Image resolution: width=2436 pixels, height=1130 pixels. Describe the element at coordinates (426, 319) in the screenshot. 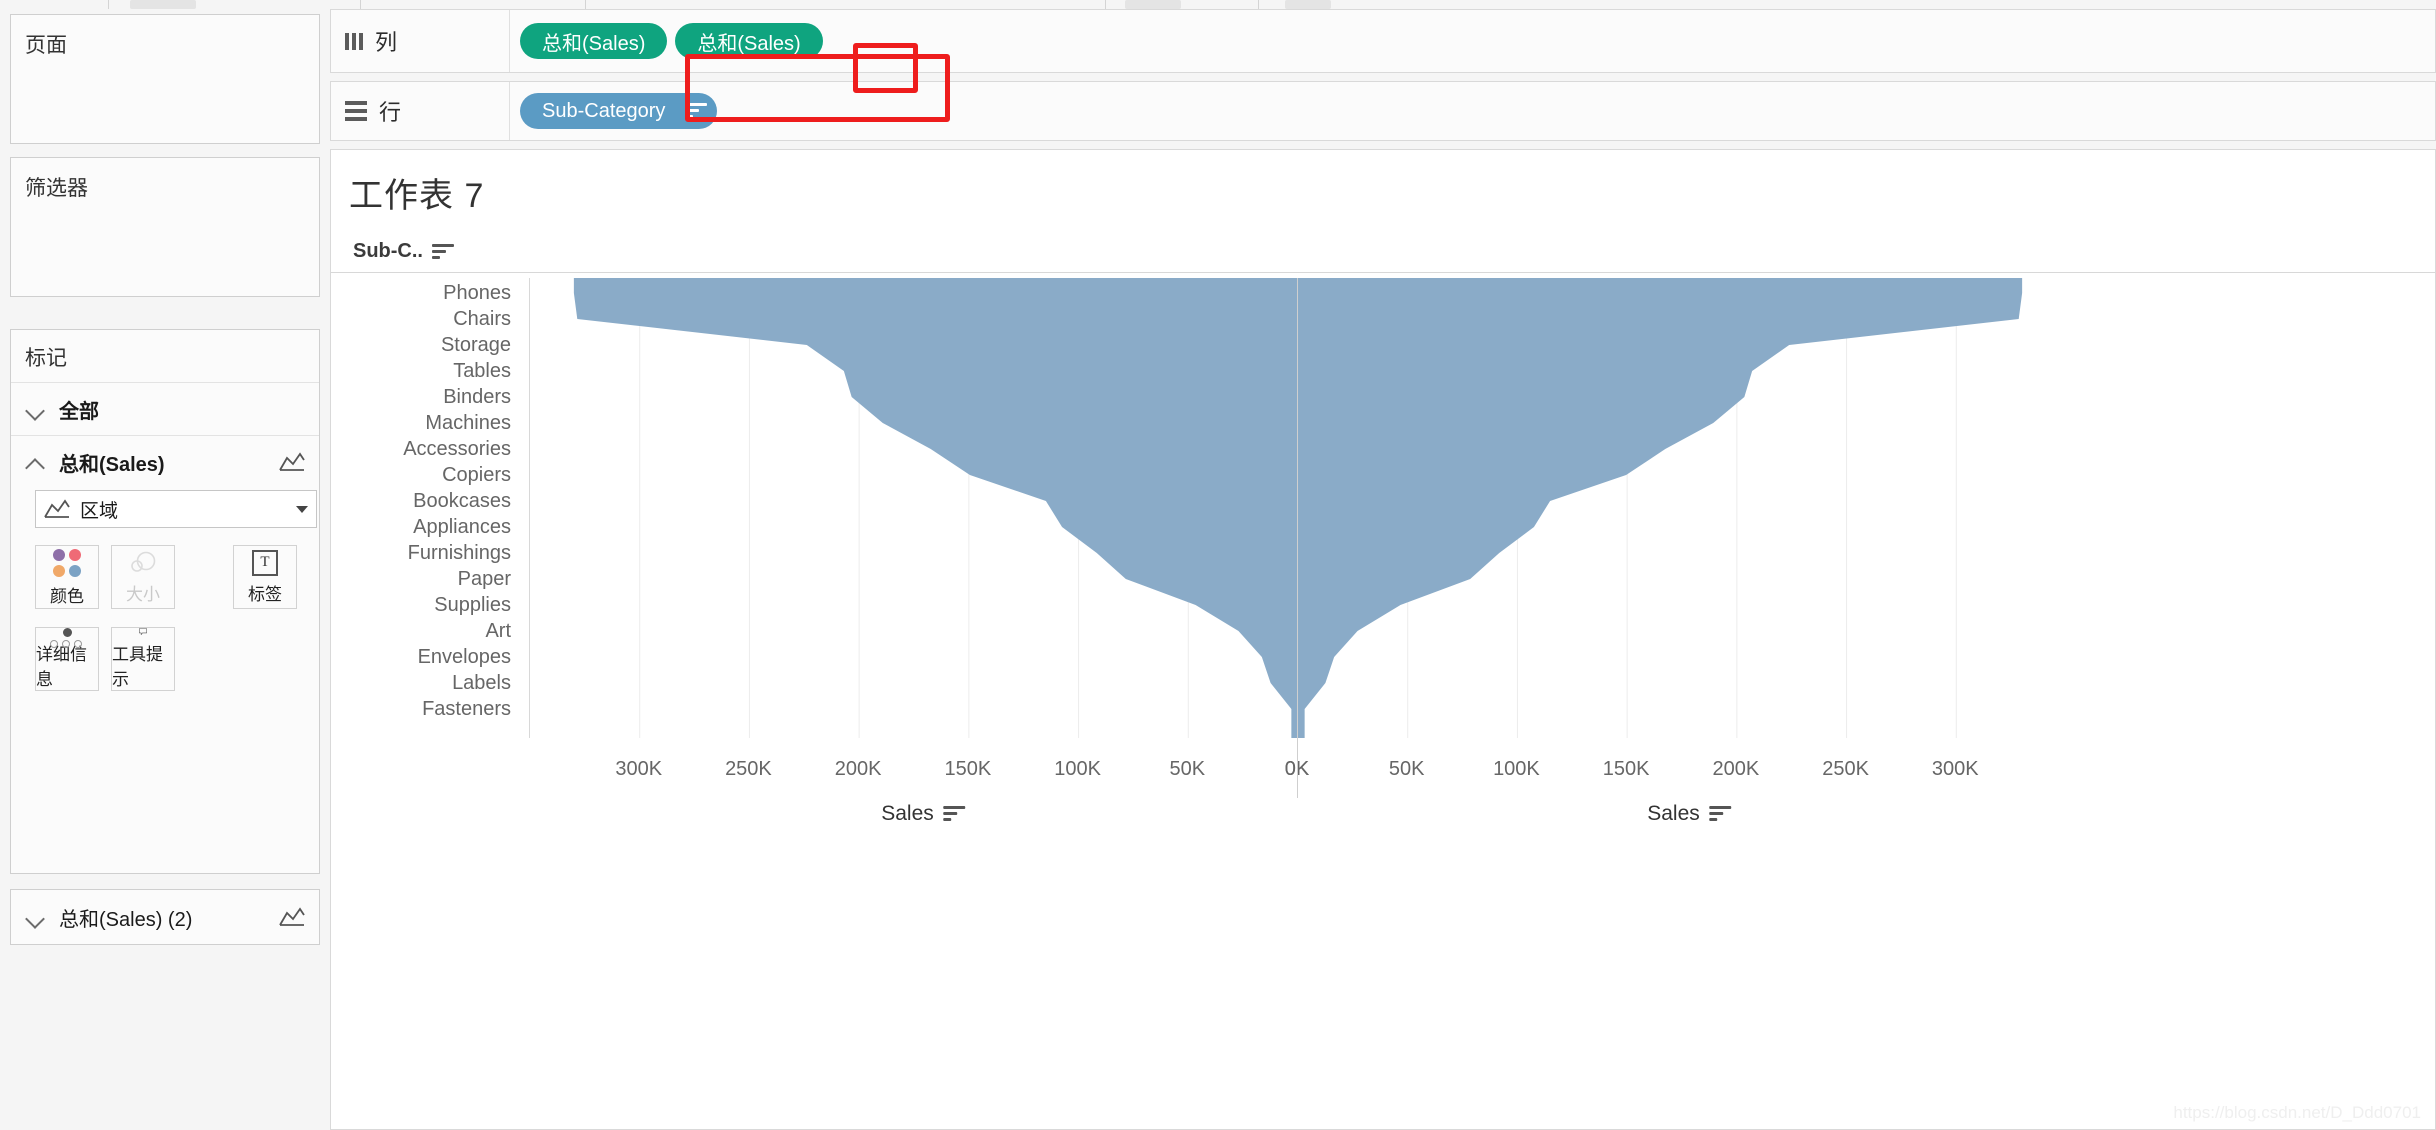

I see `list-item: Chairs` at that location.